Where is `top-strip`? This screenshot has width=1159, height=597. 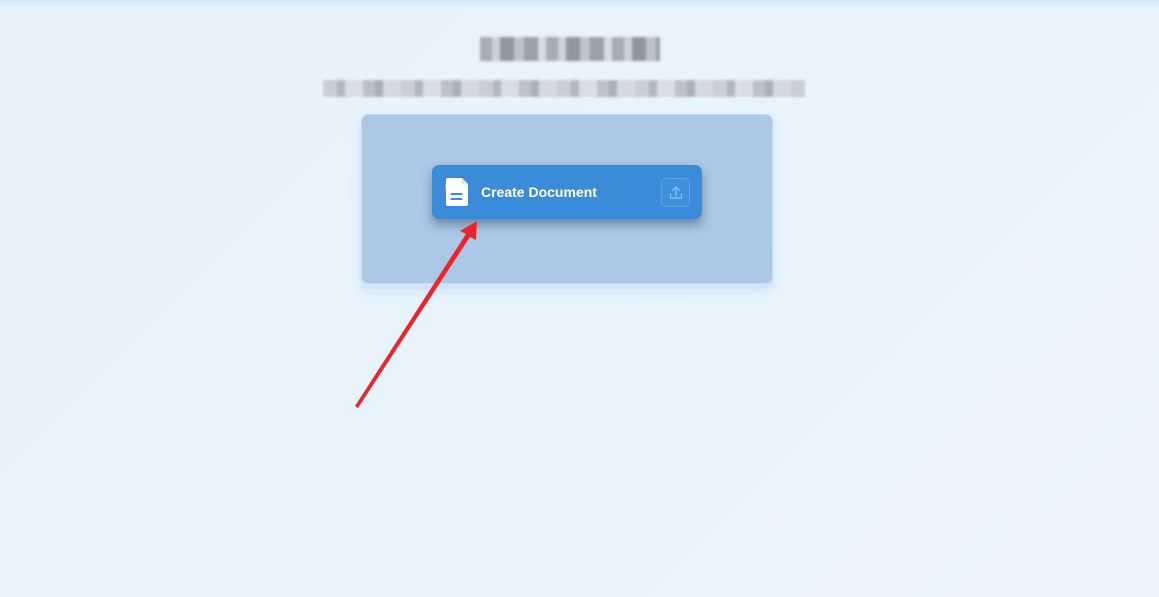
top-strip is located at coordinates (579, 3).